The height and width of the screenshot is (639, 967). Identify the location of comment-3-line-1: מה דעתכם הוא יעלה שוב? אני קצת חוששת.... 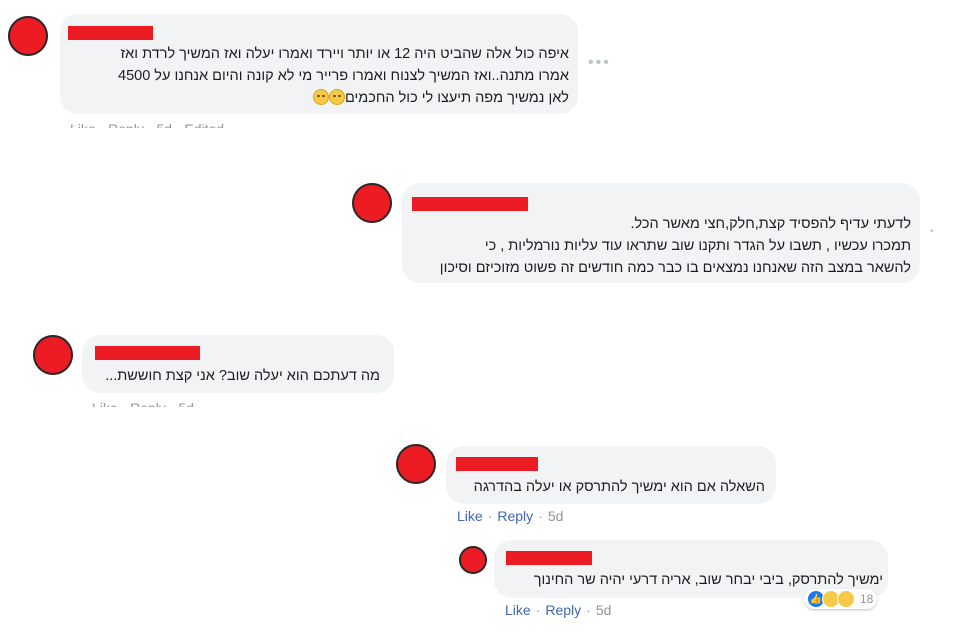
(242, 376).